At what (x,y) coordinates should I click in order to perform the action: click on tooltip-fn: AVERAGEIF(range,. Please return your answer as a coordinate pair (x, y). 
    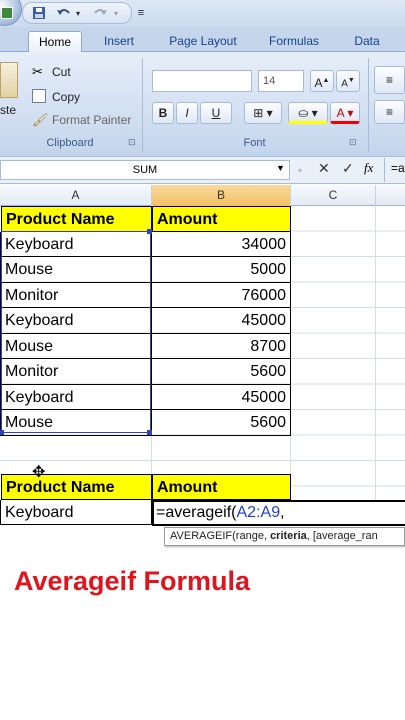
    Looking at the image, I should click on (220, 536).